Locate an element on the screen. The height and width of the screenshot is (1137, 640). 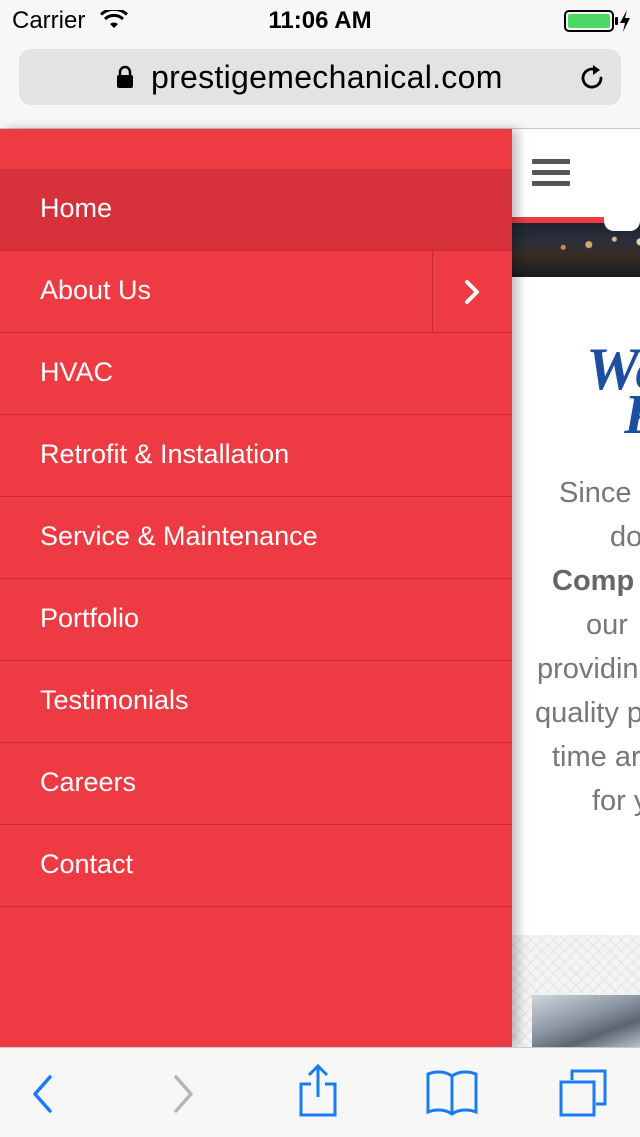
share-icon is located at coordinates (318, 1090).